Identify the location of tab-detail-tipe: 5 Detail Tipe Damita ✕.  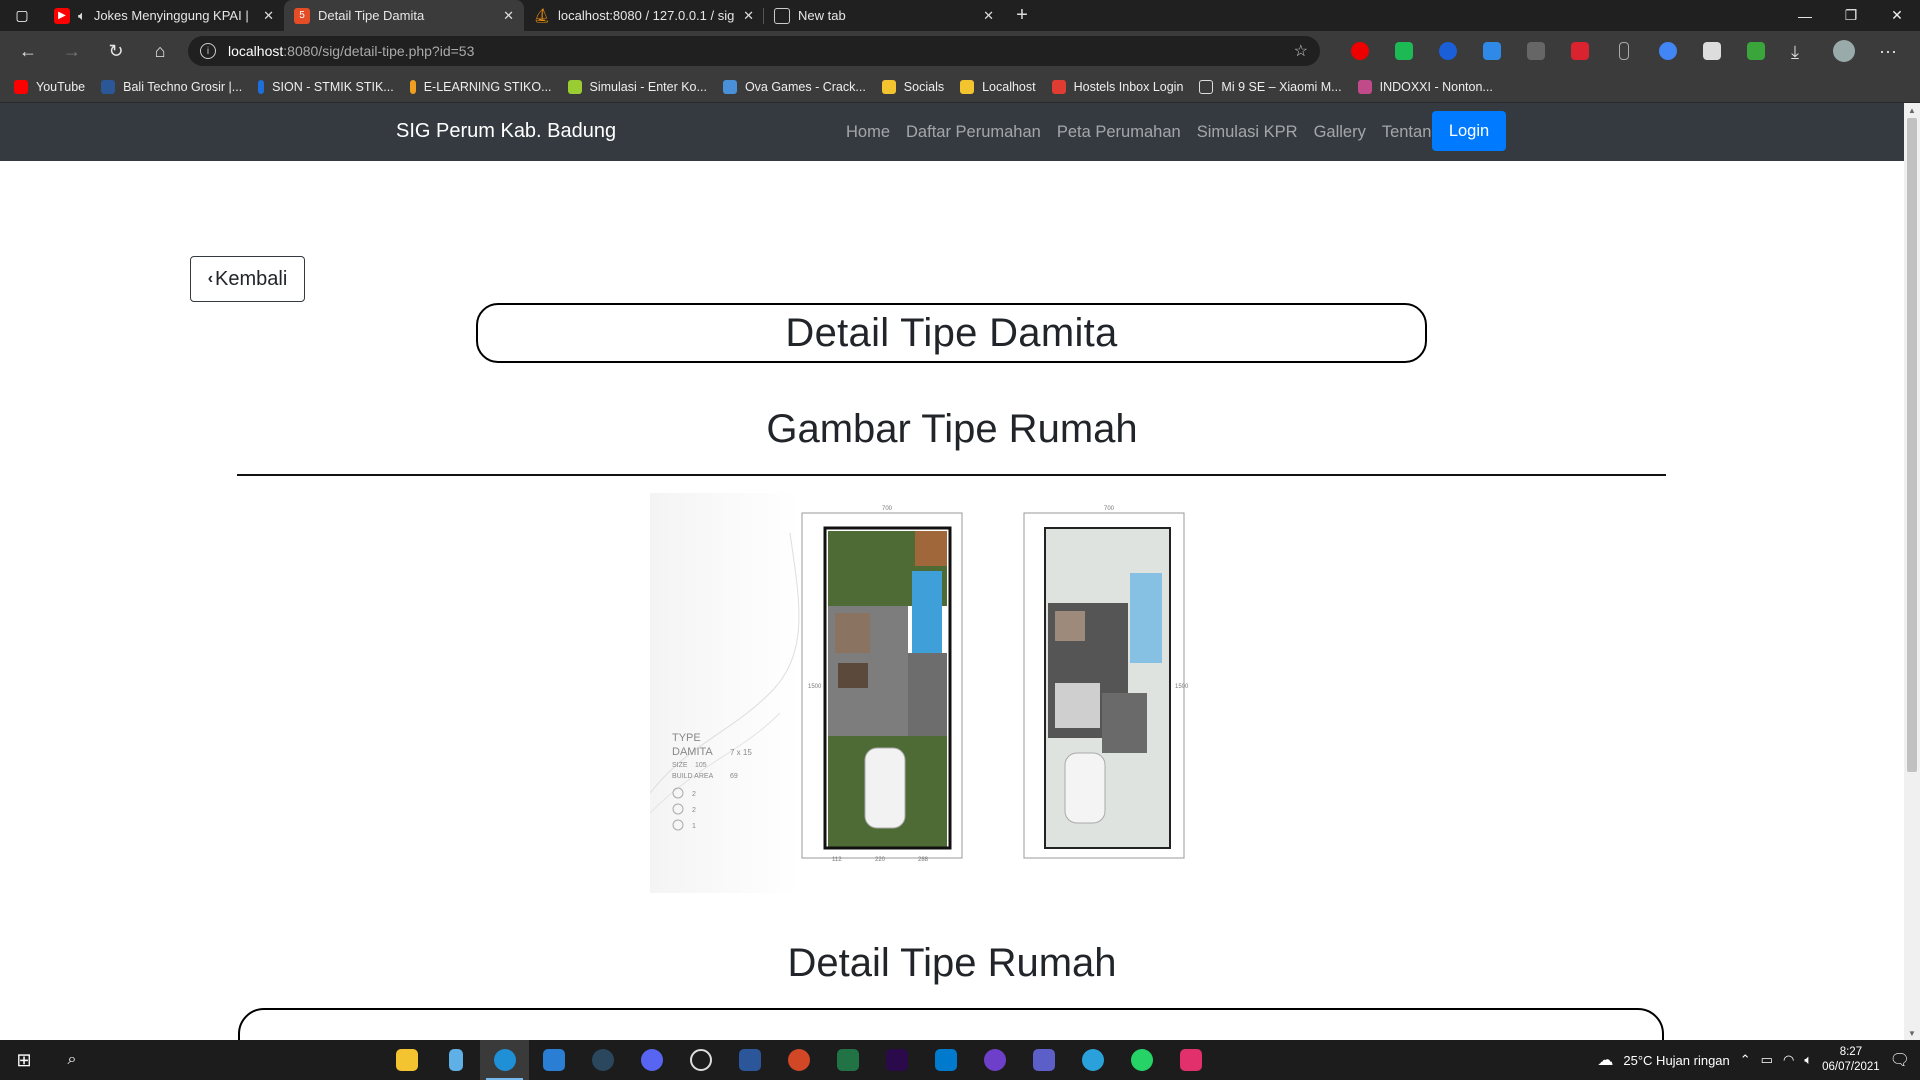
(404, 15).